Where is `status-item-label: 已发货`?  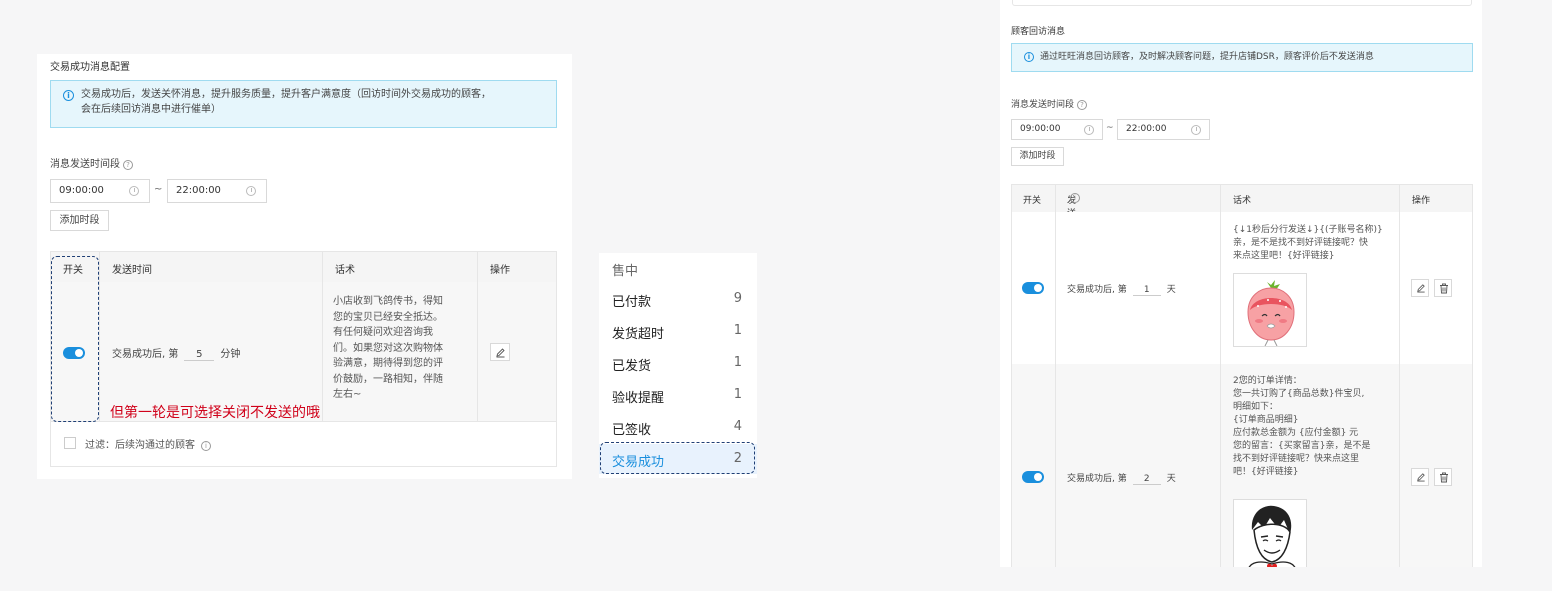
status-item-label: 已发货 is located at coordinates (632, 366).